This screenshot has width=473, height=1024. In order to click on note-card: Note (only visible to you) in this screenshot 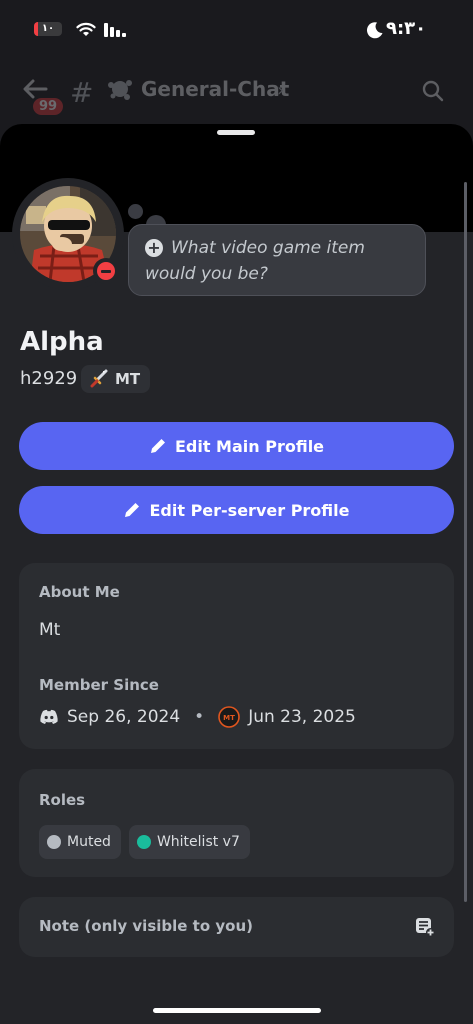, I will do `click(236, 927)`.